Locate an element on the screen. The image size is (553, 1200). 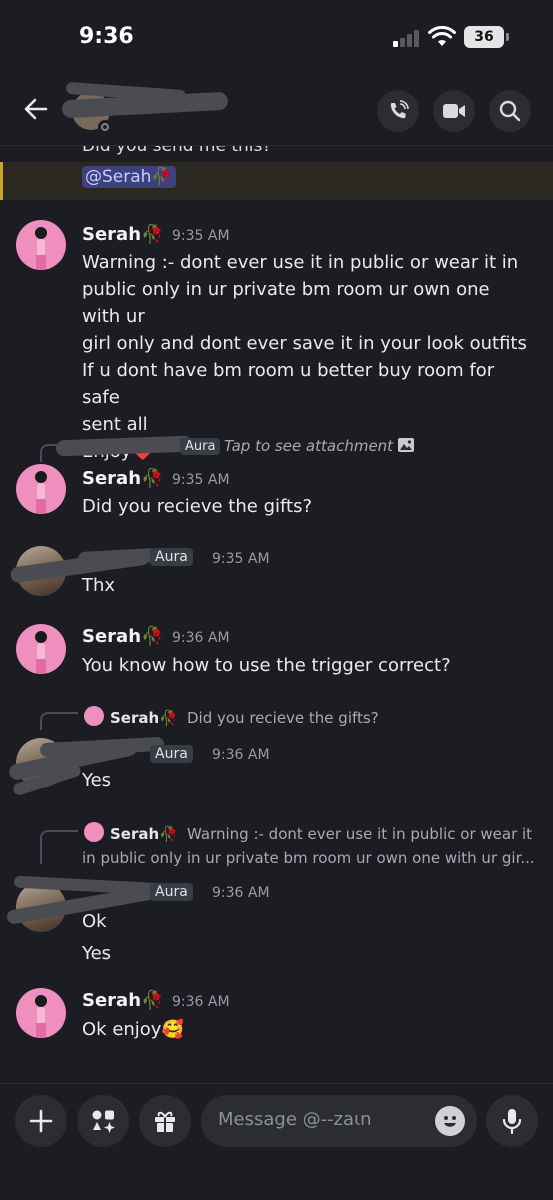
message-text: You know how to use the trigger correct? is located at coordinates (266, 665).